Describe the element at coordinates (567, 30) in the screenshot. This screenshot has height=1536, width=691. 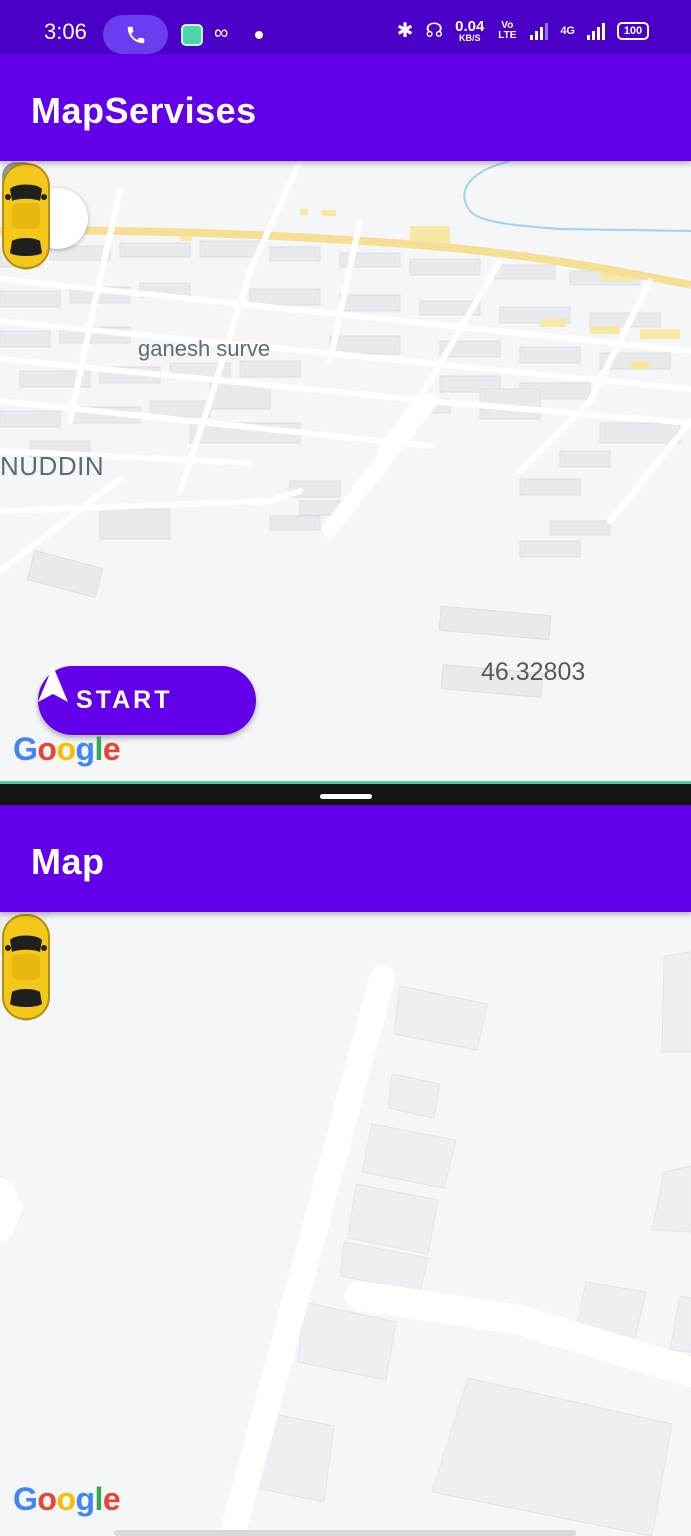
I see `network-type: 4G` at that location.